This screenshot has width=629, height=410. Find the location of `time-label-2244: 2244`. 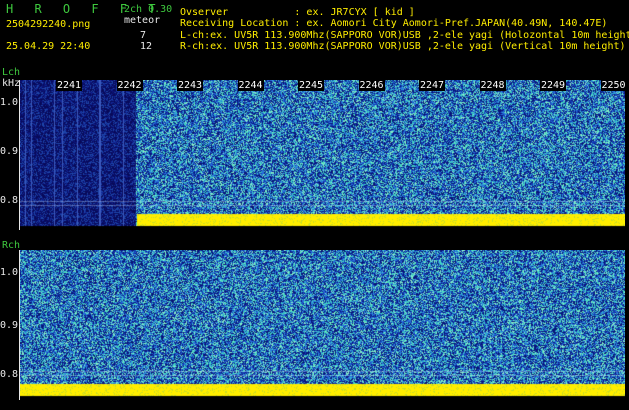

time-label-2244: 2244 is located at coordinates (250, 85).